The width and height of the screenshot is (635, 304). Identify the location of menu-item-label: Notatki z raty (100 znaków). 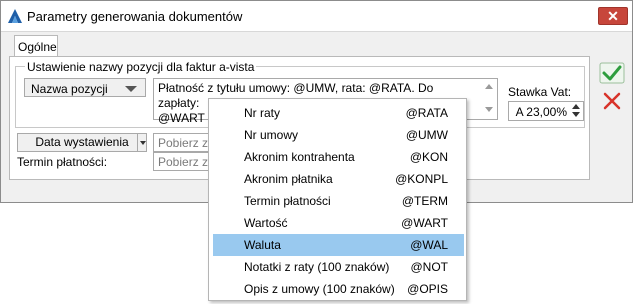
(317, 267).